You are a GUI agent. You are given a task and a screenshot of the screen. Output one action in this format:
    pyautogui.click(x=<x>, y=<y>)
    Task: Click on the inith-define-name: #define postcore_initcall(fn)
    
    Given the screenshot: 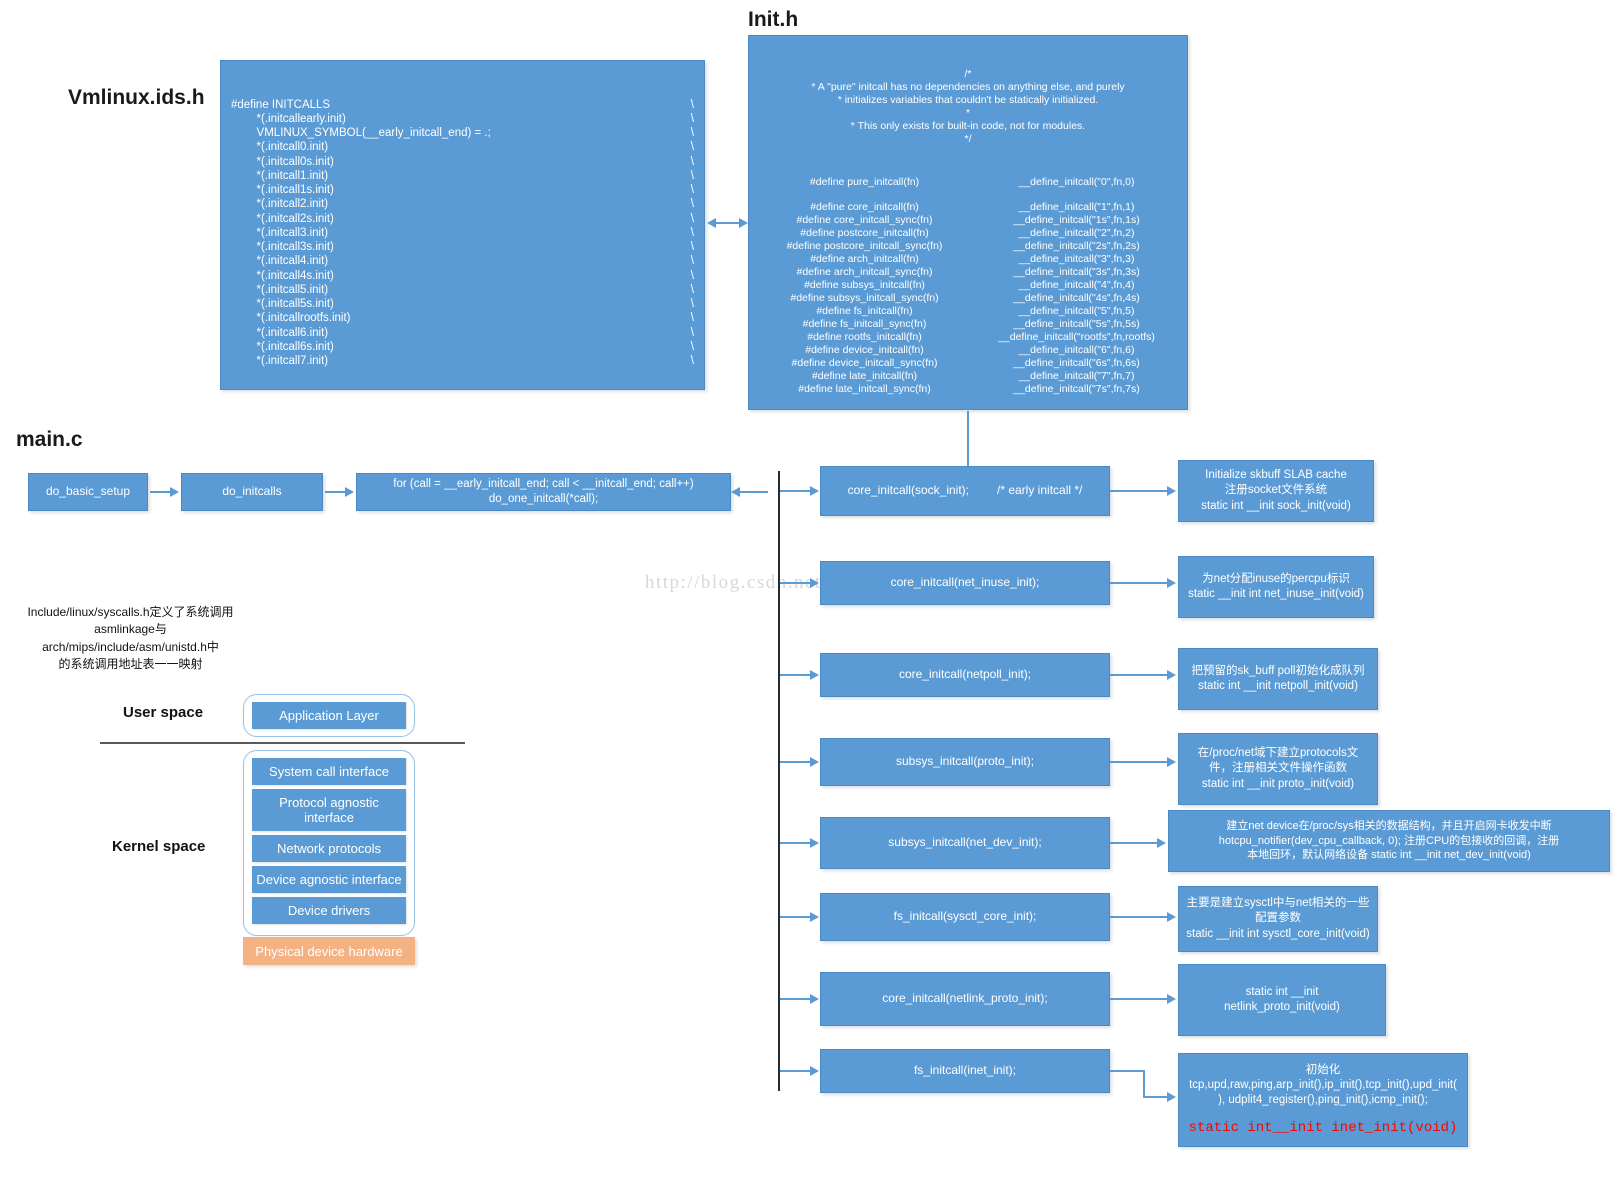 What is the action you would take?
    pyautogui.click(x=864, y=233)
    